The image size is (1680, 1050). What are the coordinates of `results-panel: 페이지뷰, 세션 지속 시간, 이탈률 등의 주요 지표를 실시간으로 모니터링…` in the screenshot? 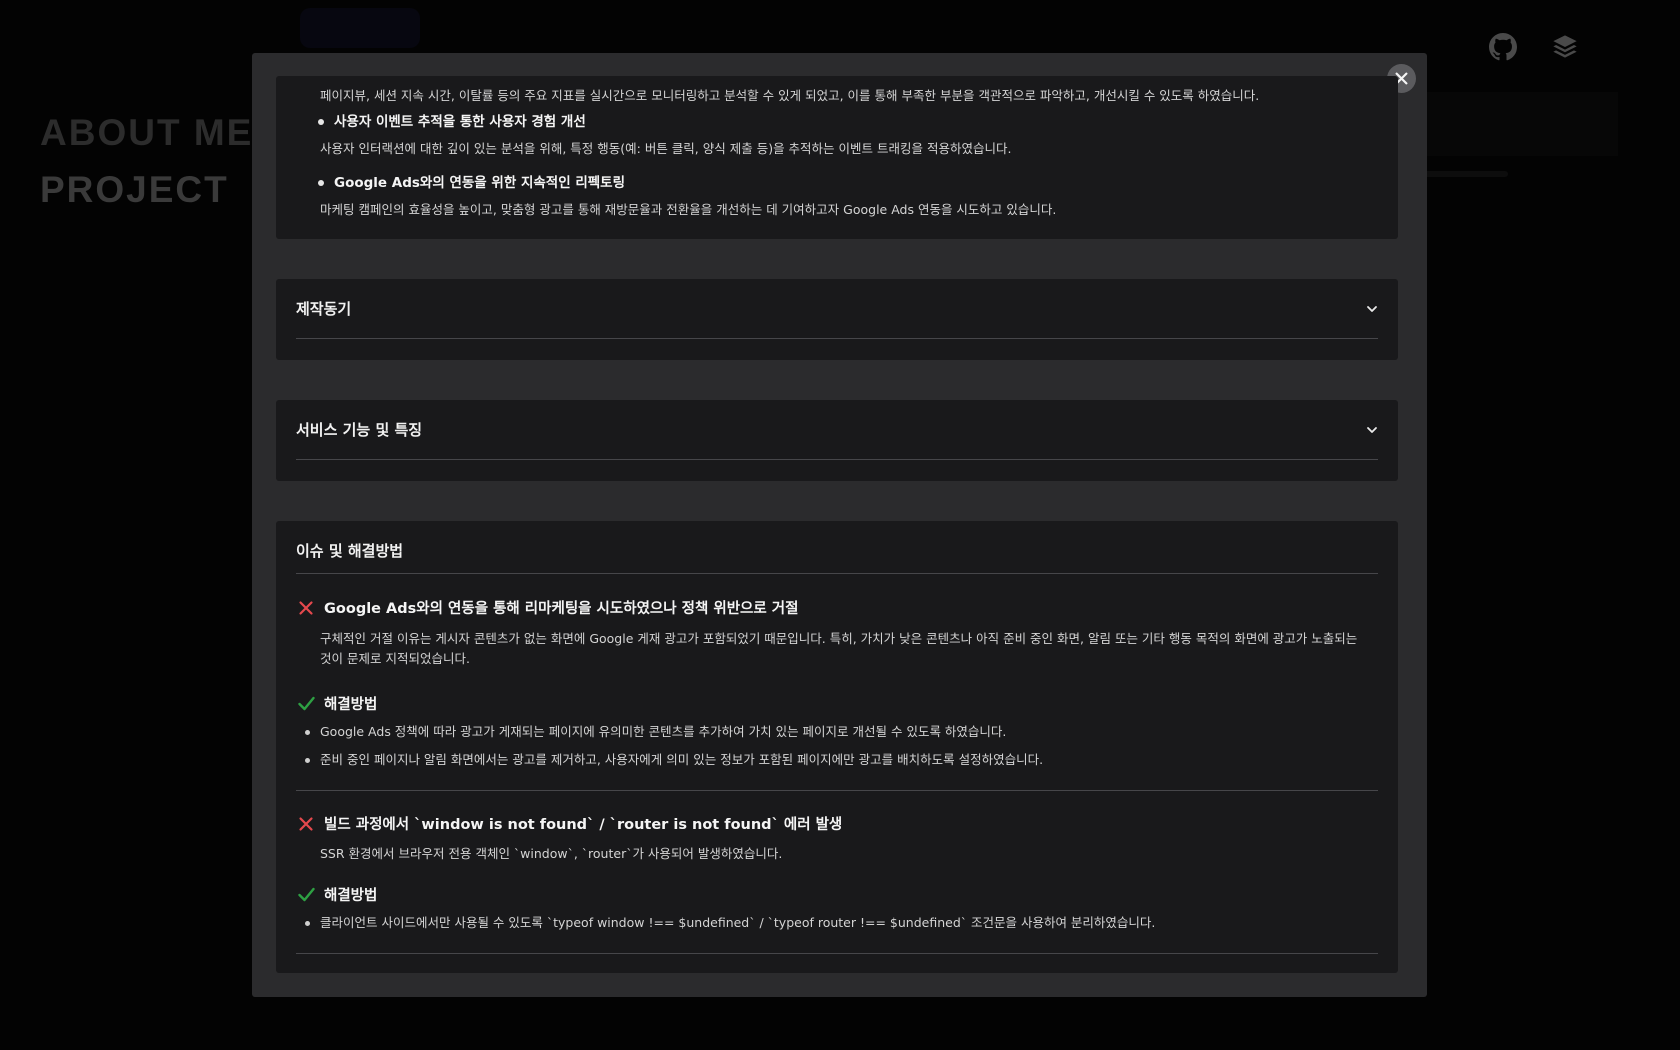 It's located at (837, 157).